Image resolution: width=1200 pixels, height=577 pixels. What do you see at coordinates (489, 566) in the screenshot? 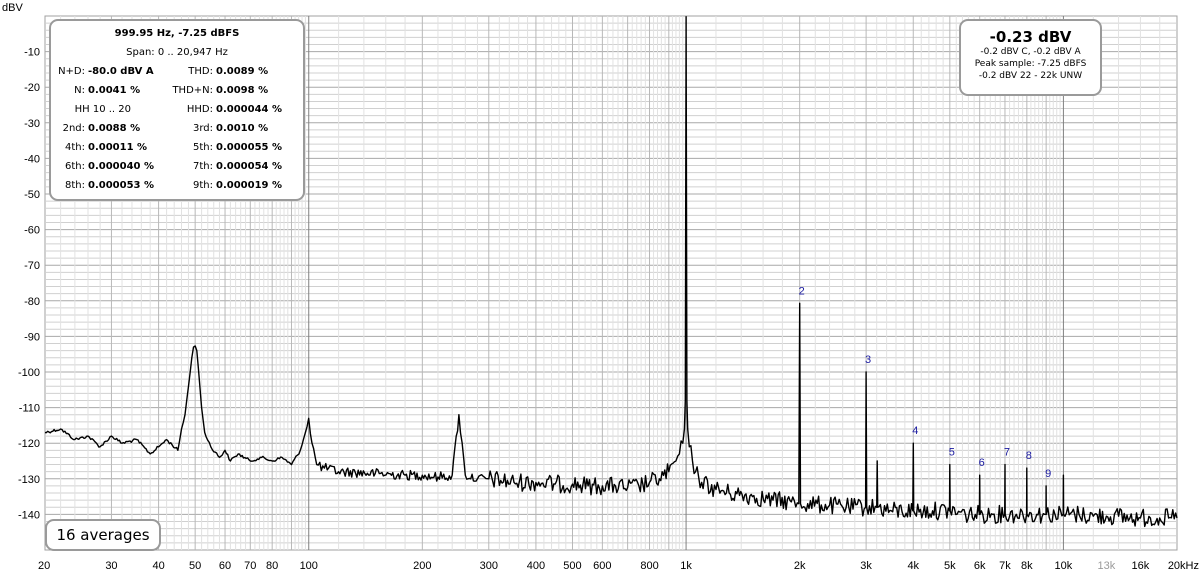
I see `x-tick-label: 300` at bounding box center [489, 566].